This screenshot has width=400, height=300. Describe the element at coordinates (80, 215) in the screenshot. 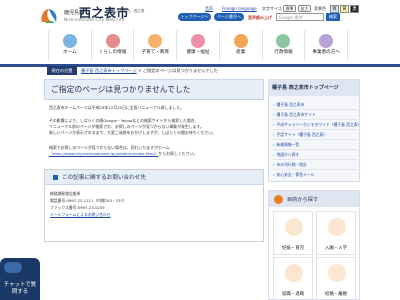

I see `contact-mail-link: メールフォームによるお問い合わせ` at that location.